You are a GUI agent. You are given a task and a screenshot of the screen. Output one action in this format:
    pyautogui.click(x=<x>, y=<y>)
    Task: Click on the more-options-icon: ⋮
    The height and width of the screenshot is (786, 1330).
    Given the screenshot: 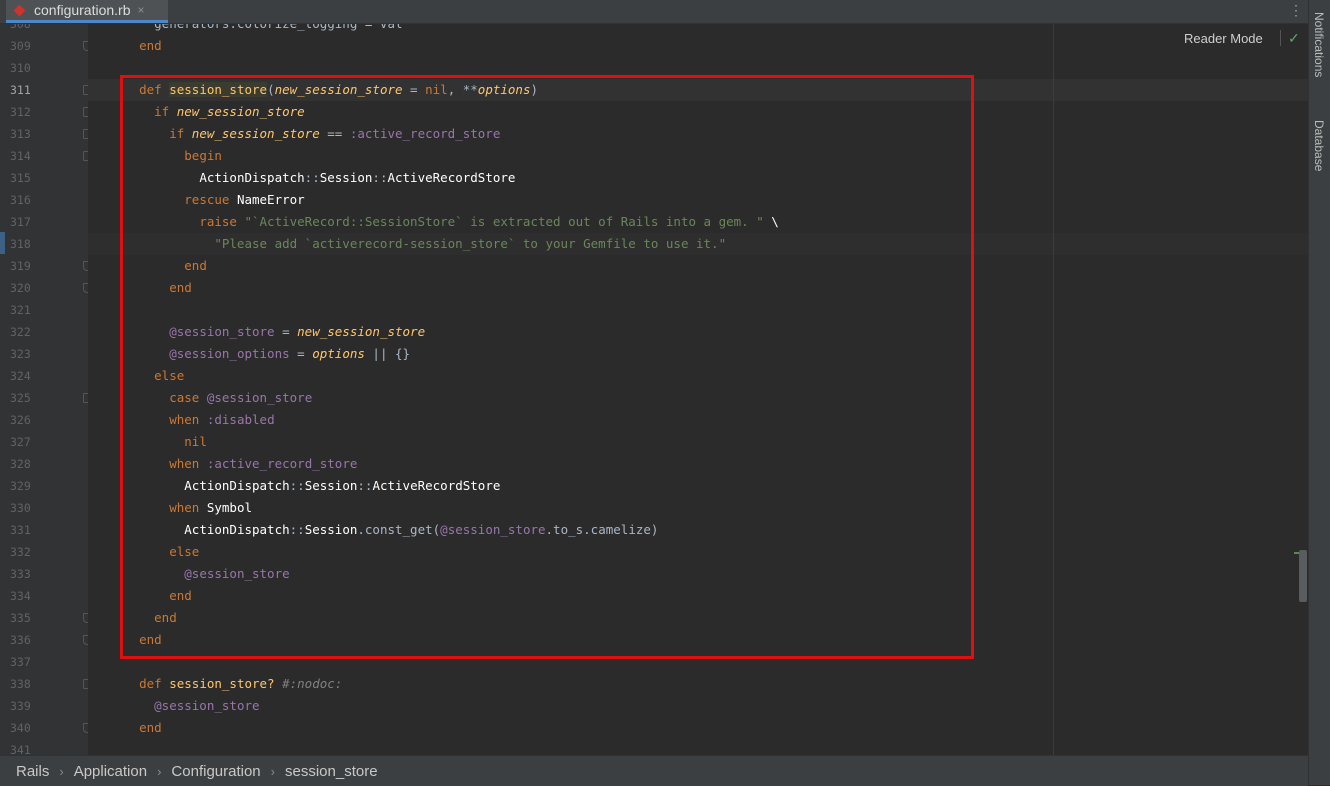 What is the action you would take?
    pyautogui.click(x=1296, y=10)
    